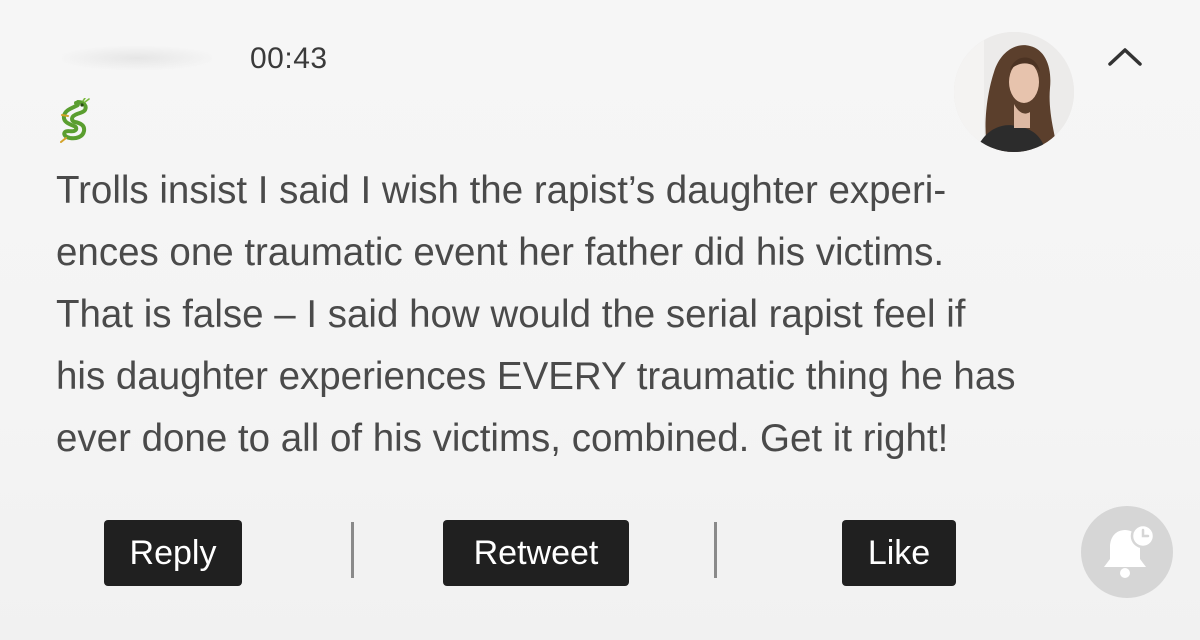 The image size is (1200, 640). I want to click on retweet-button: Retweet, so click(536, 553).